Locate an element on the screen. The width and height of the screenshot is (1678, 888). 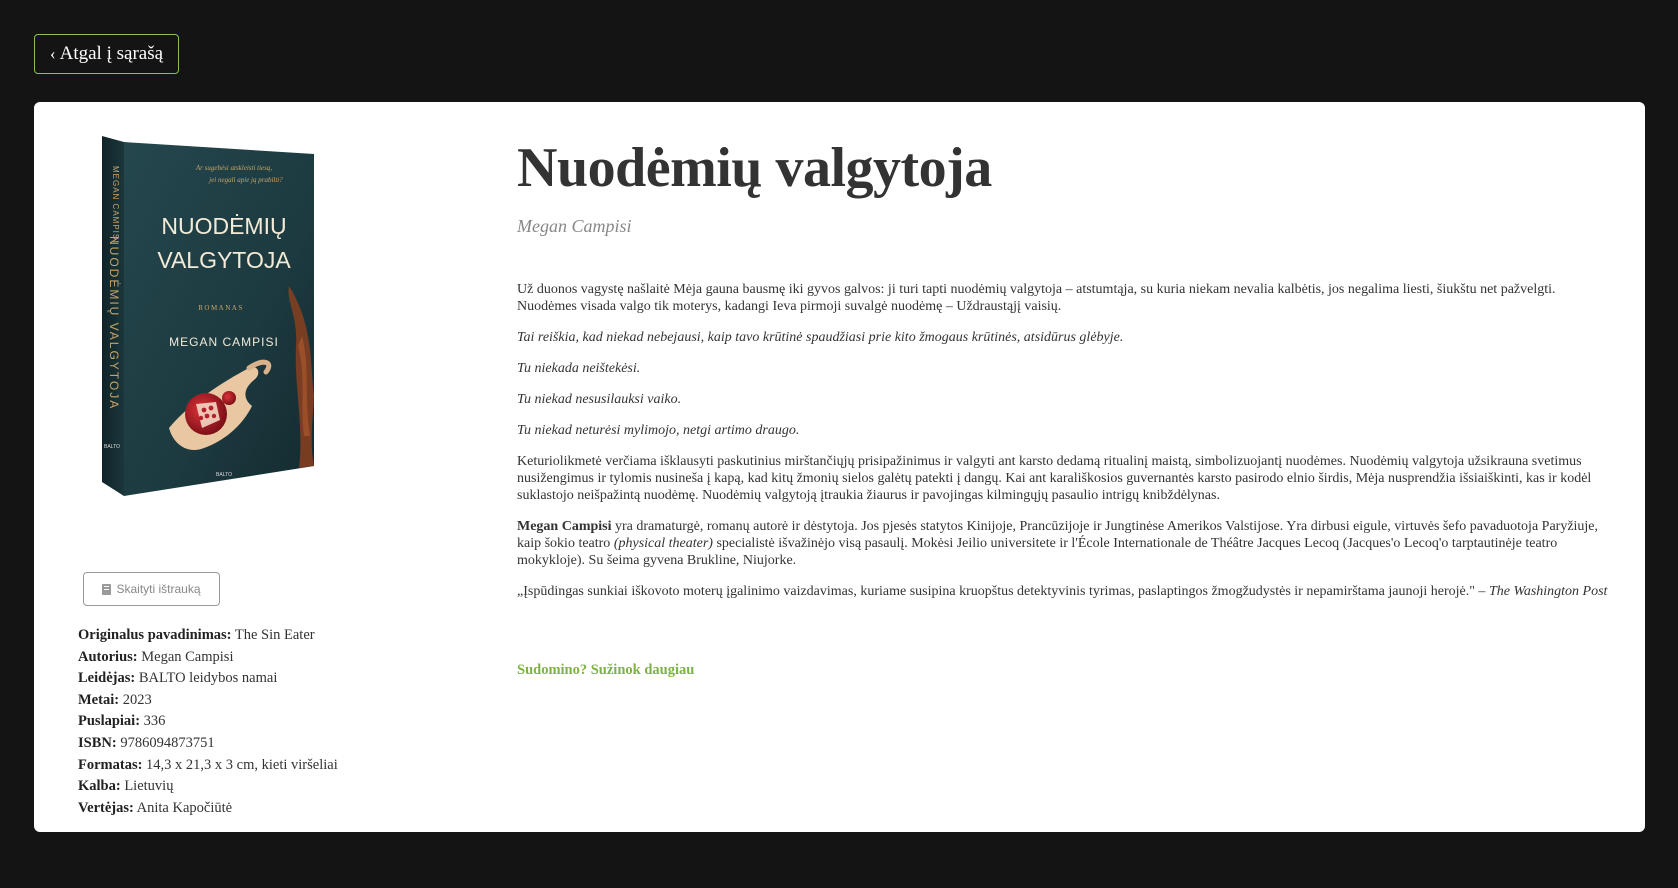
detail-row: ISBN: 9786094873751 is located at coordinates (146, 742).